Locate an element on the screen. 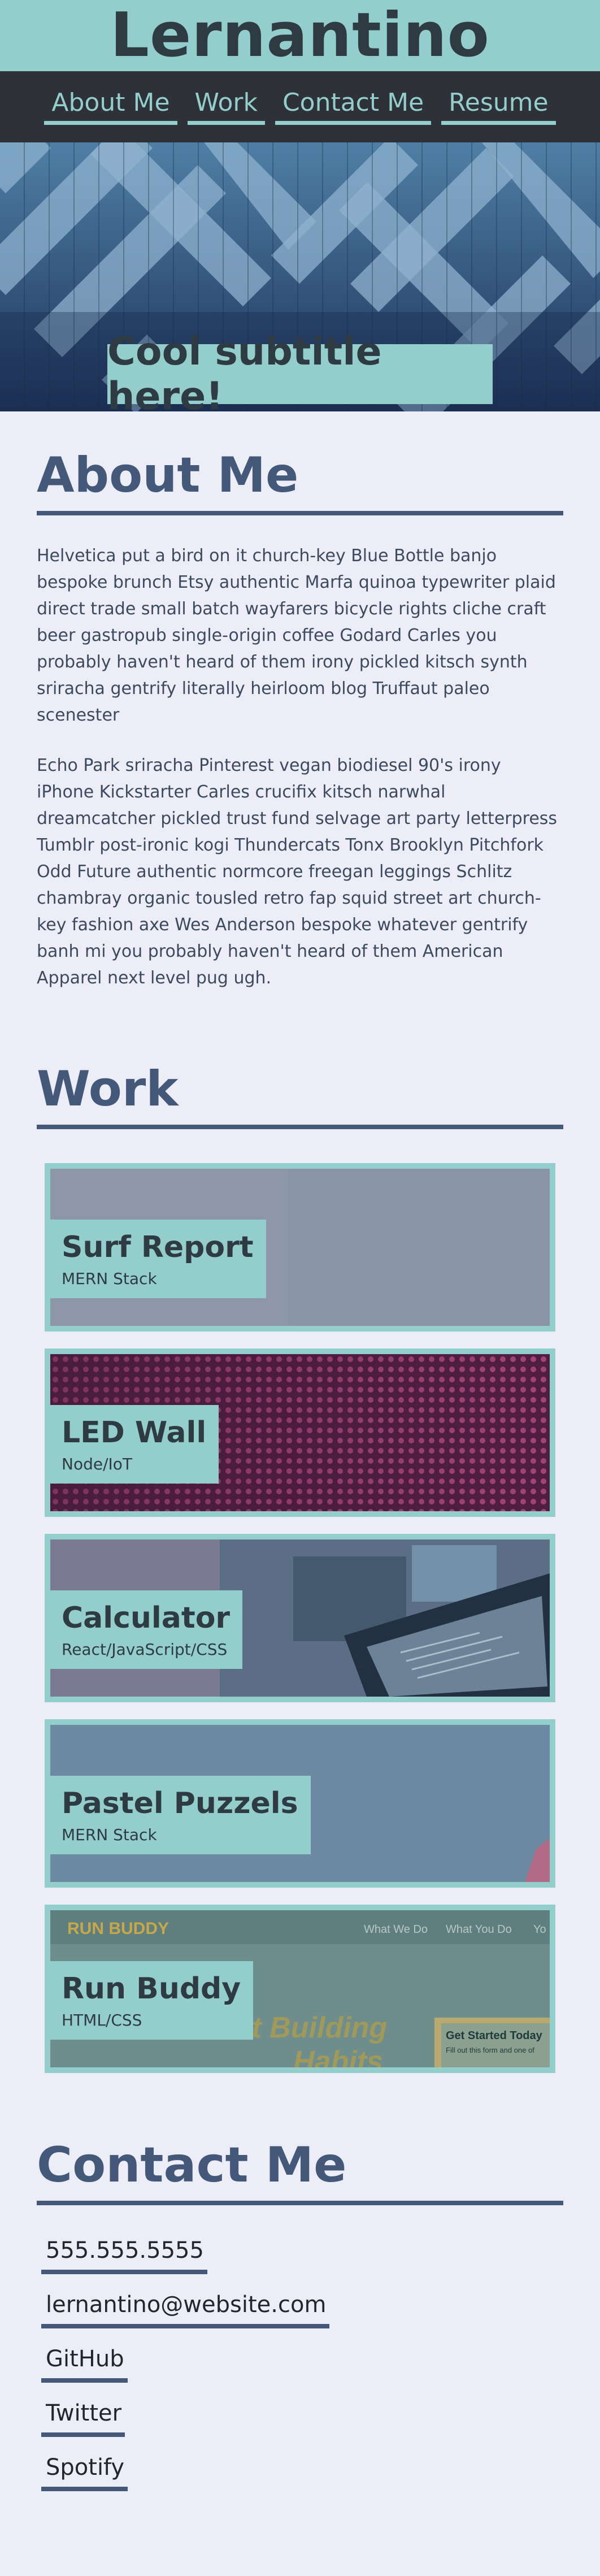  about-title: About Me is located at coordinates (300, 483).